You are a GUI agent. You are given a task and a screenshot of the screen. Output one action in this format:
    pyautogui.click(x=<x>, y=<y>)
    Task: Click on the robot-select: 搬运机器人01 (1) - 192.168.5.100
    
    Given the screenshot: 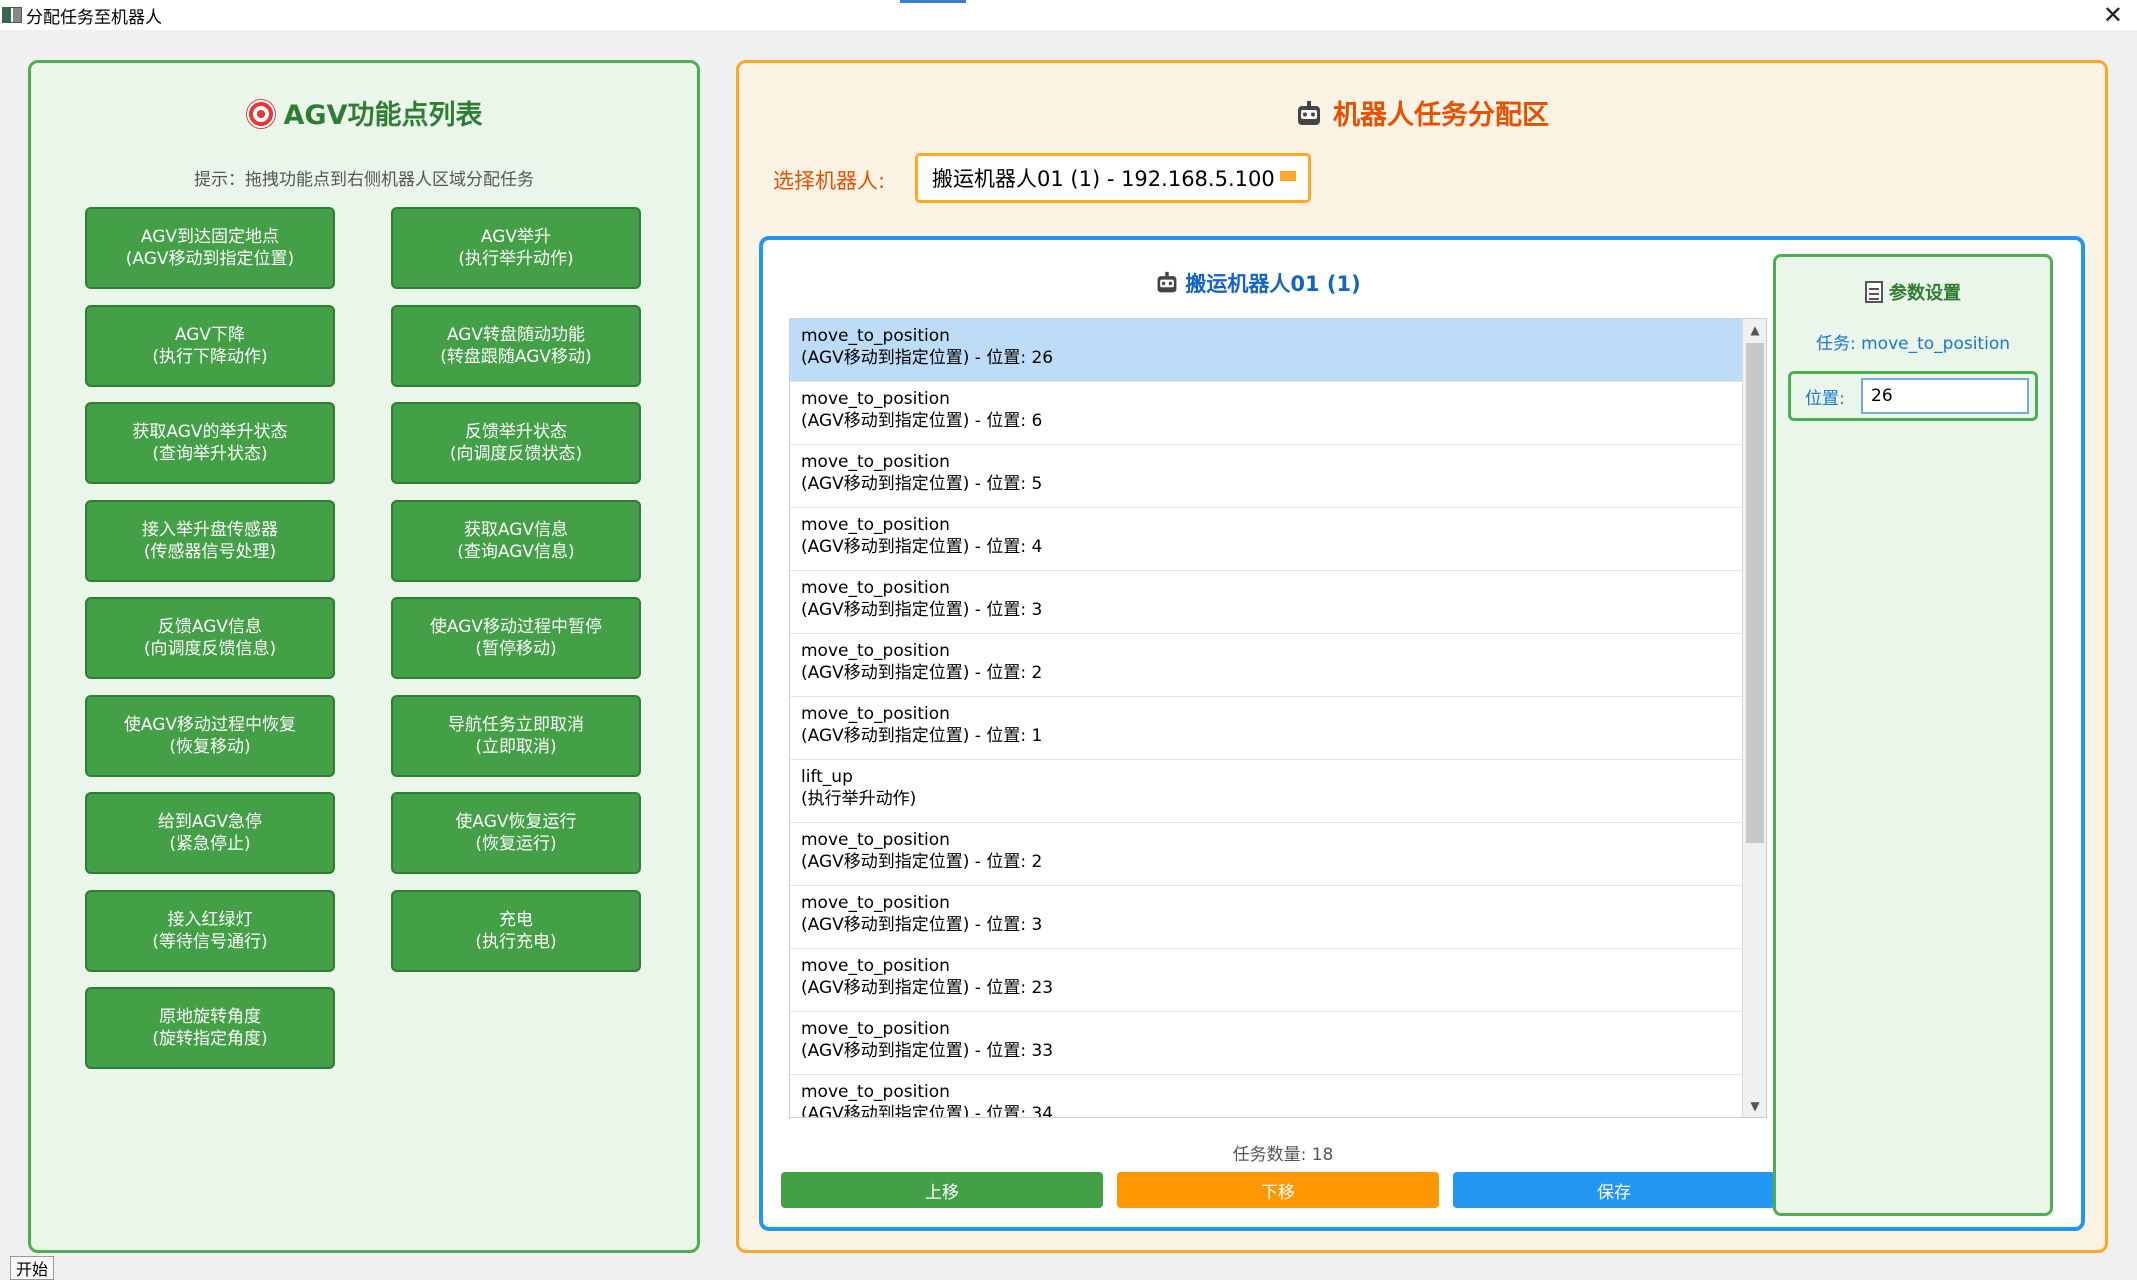 What is the action you would take?
    pyautogui.click(x=1113, y=178)
    